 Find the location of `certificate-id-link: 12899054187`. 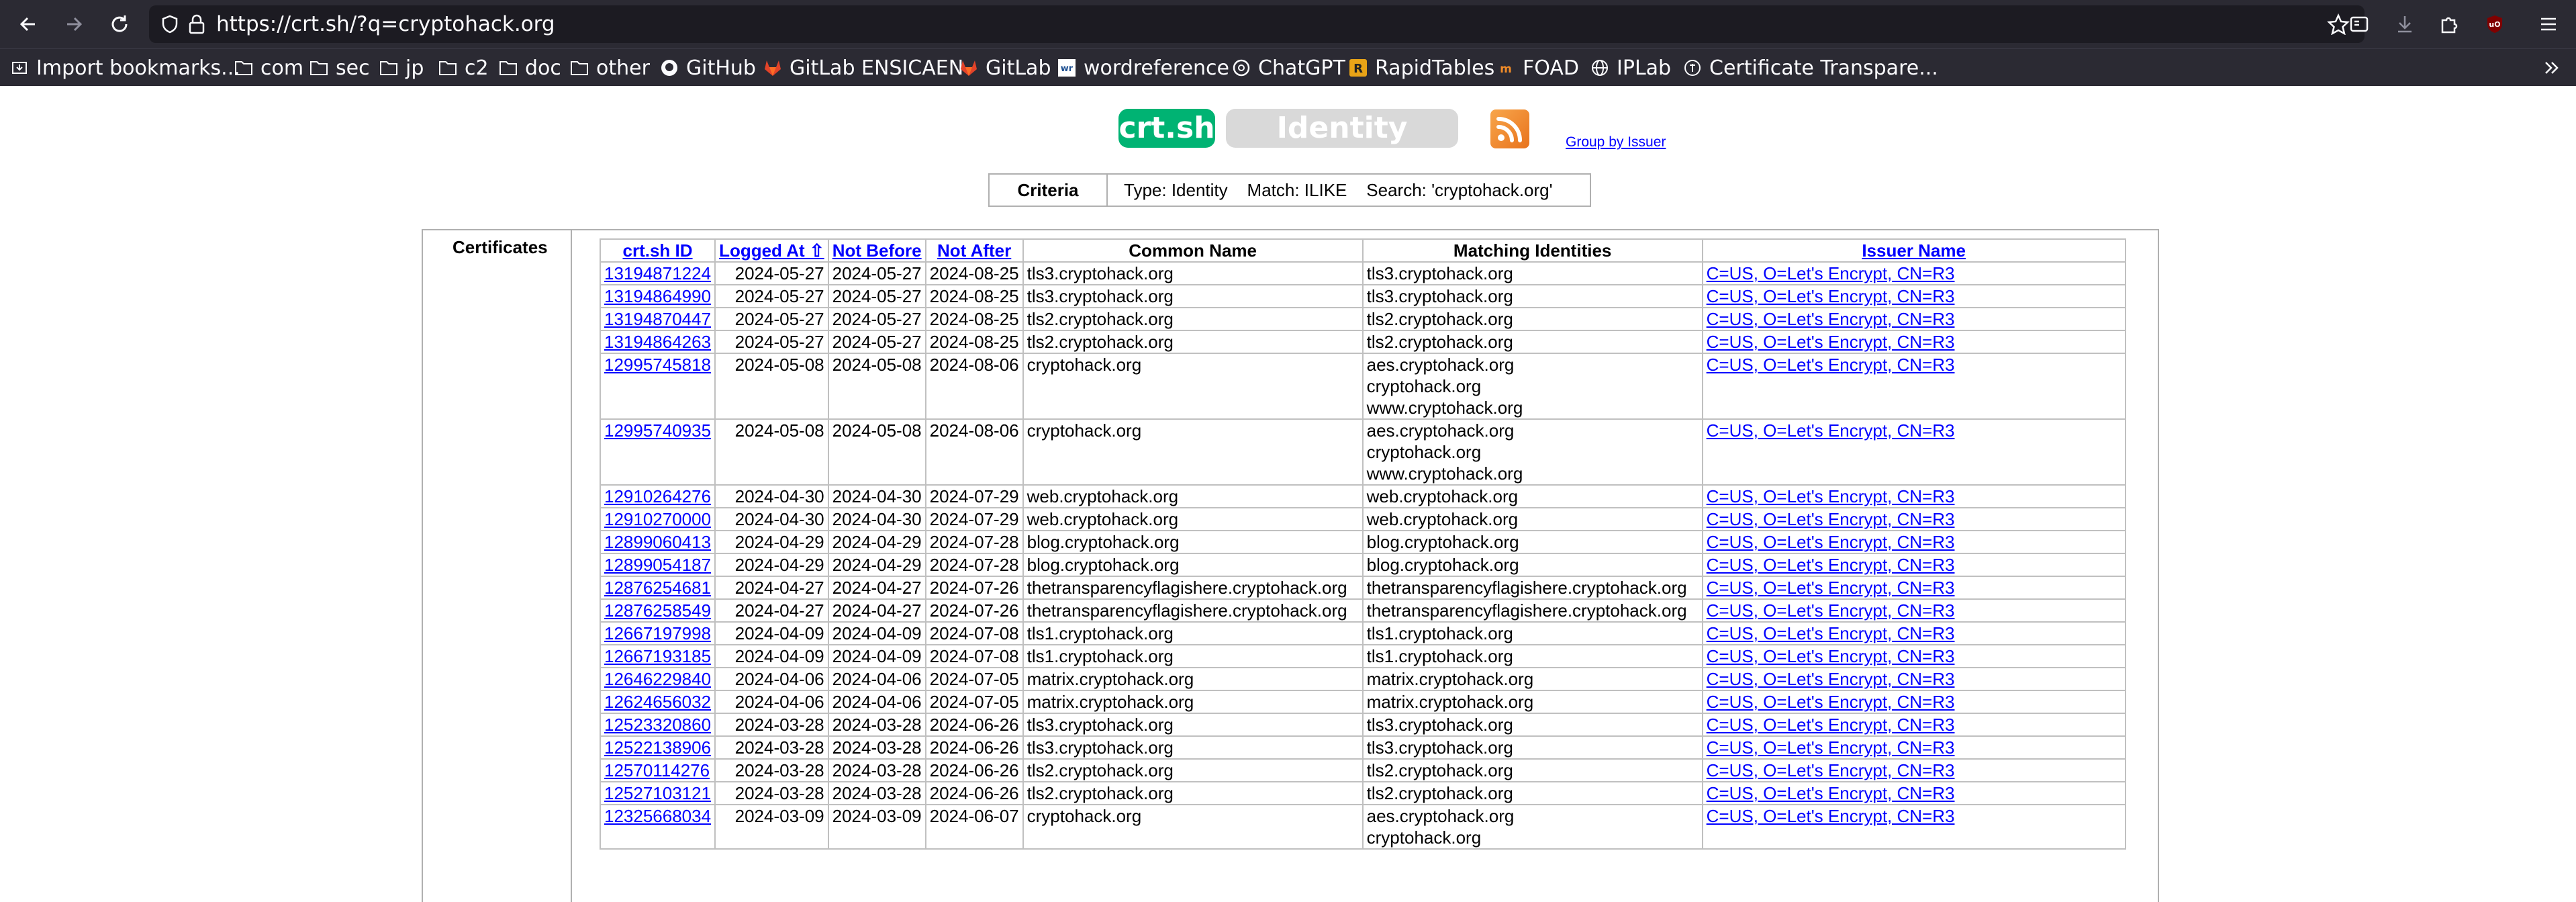

certificate-id-link: 12899054187 is located at coordinates (657, 565).